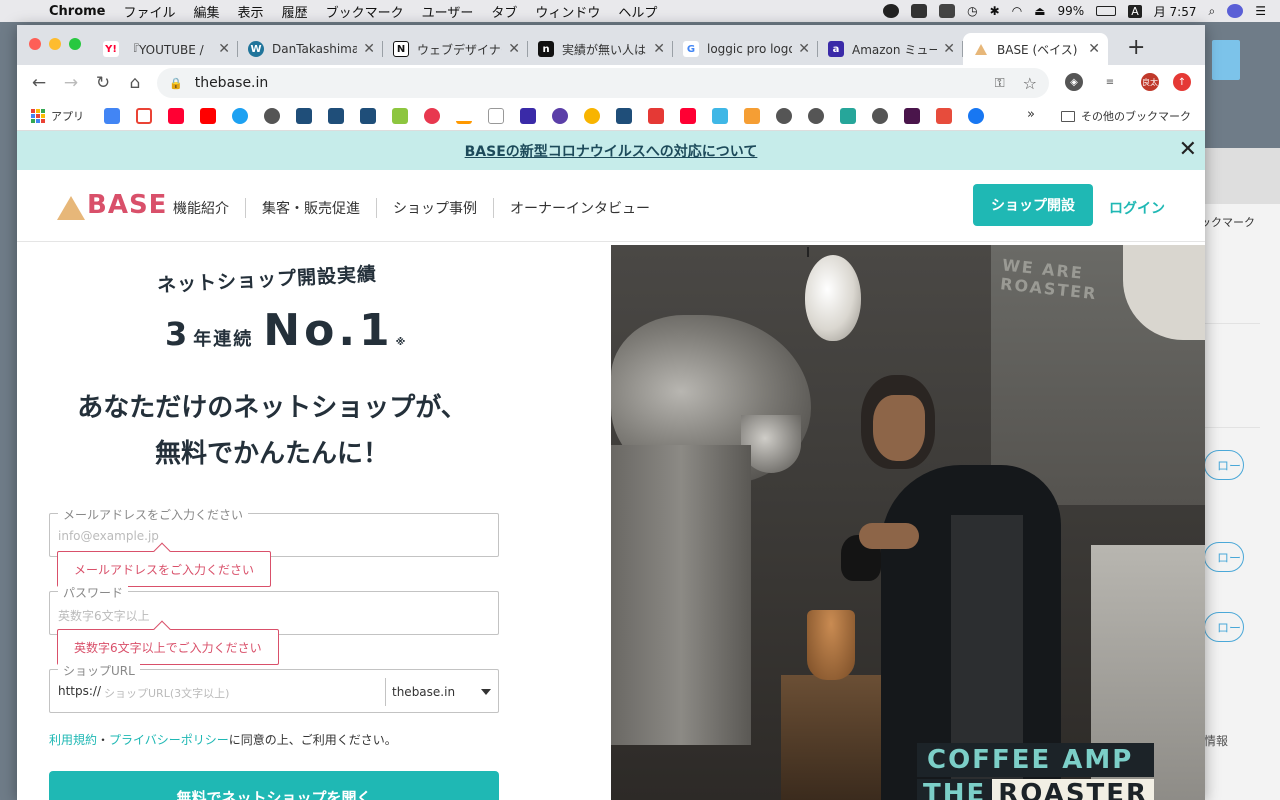 Image resolution: width=1280 pixels, height=800 pixels. I want to click on tab-google-search: G loggic pro logo ✕, so click(745, 49).